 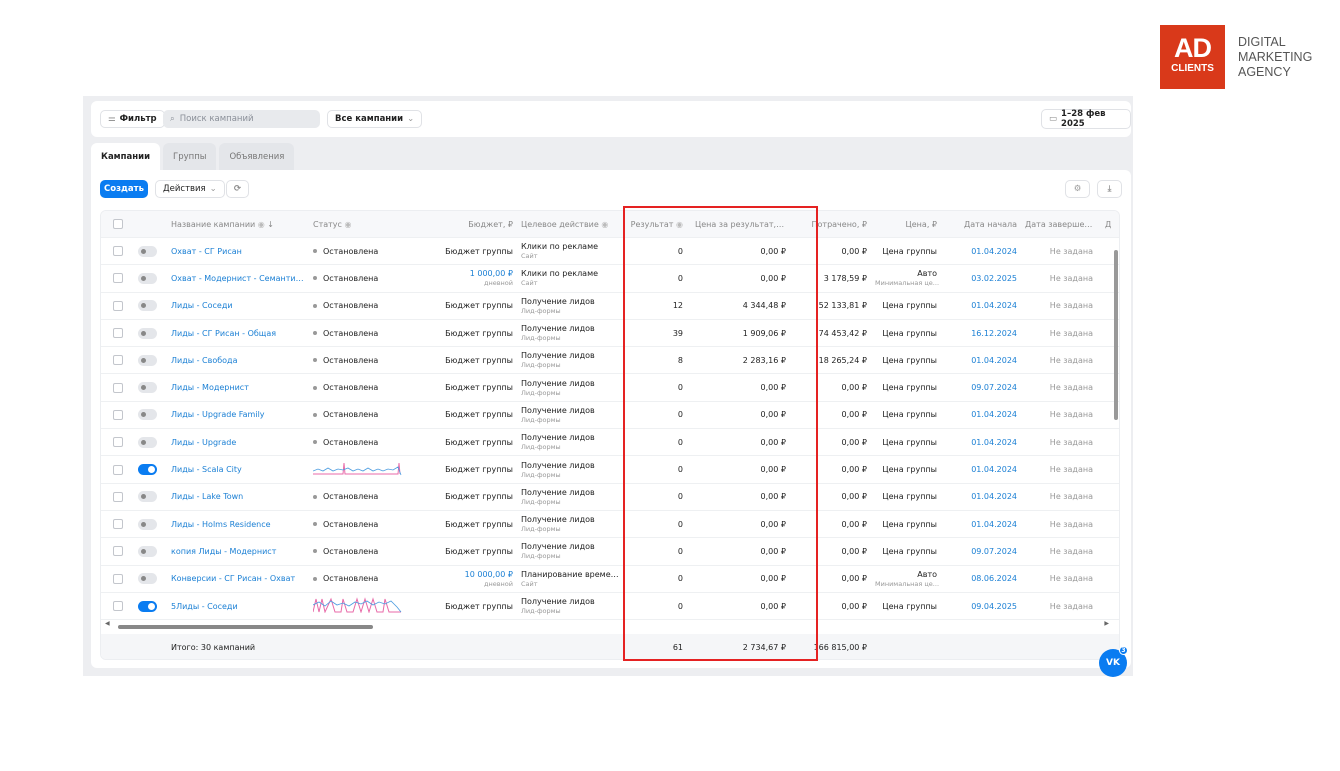 I want to click on logo-text: AD, so click(x=1193, y=48).